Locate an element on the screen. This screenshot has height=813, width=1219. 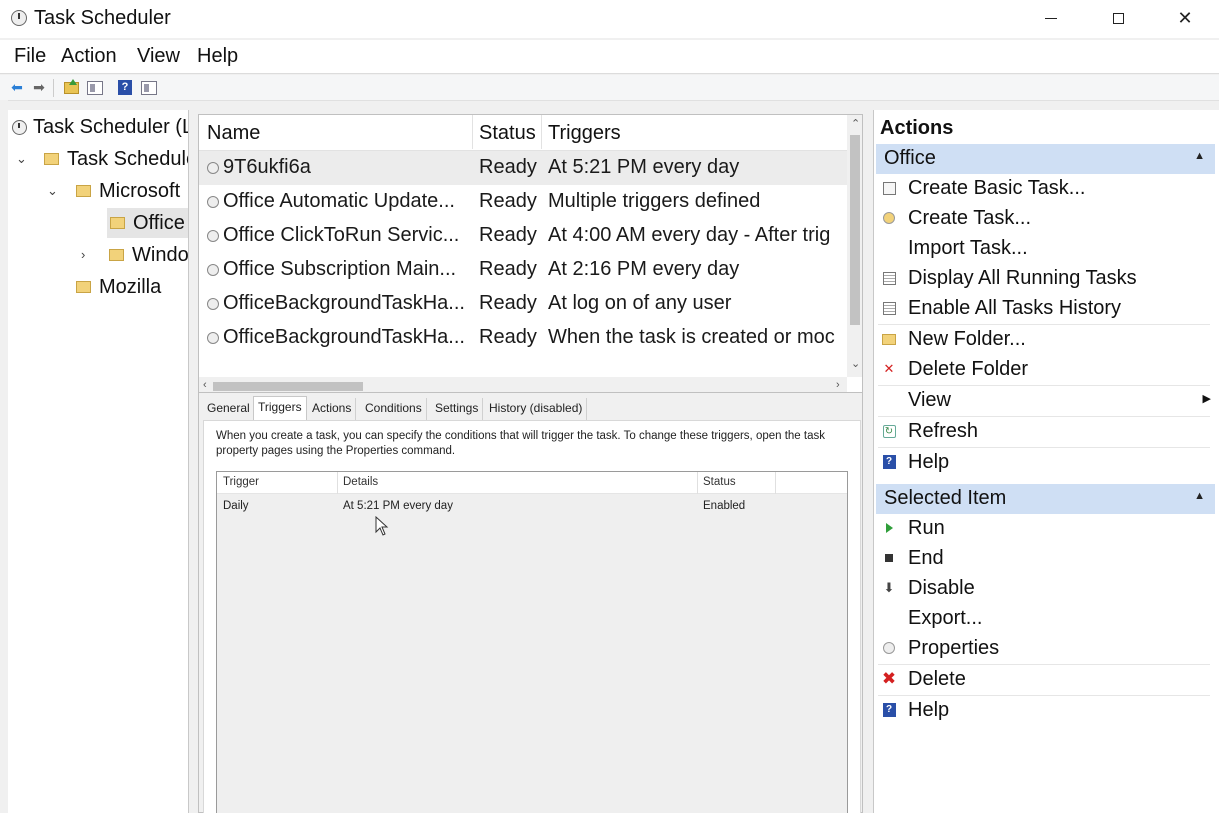
close-button: ✕ is located at coordinates (1185, 18).